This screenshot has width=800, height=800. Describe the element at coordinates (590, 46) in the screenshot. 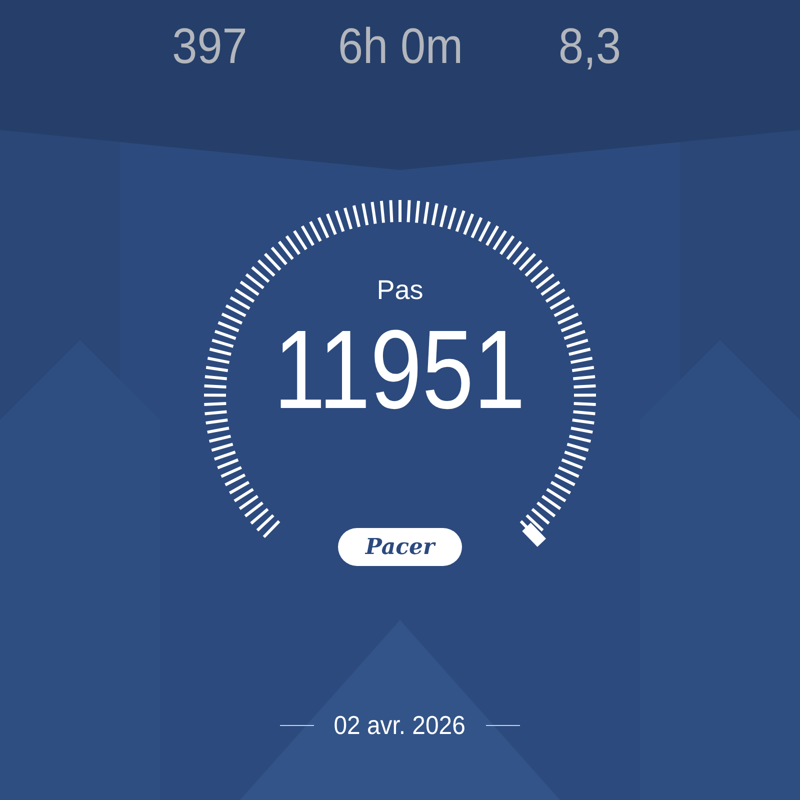

I see `stat-value: 8,3` at that location.